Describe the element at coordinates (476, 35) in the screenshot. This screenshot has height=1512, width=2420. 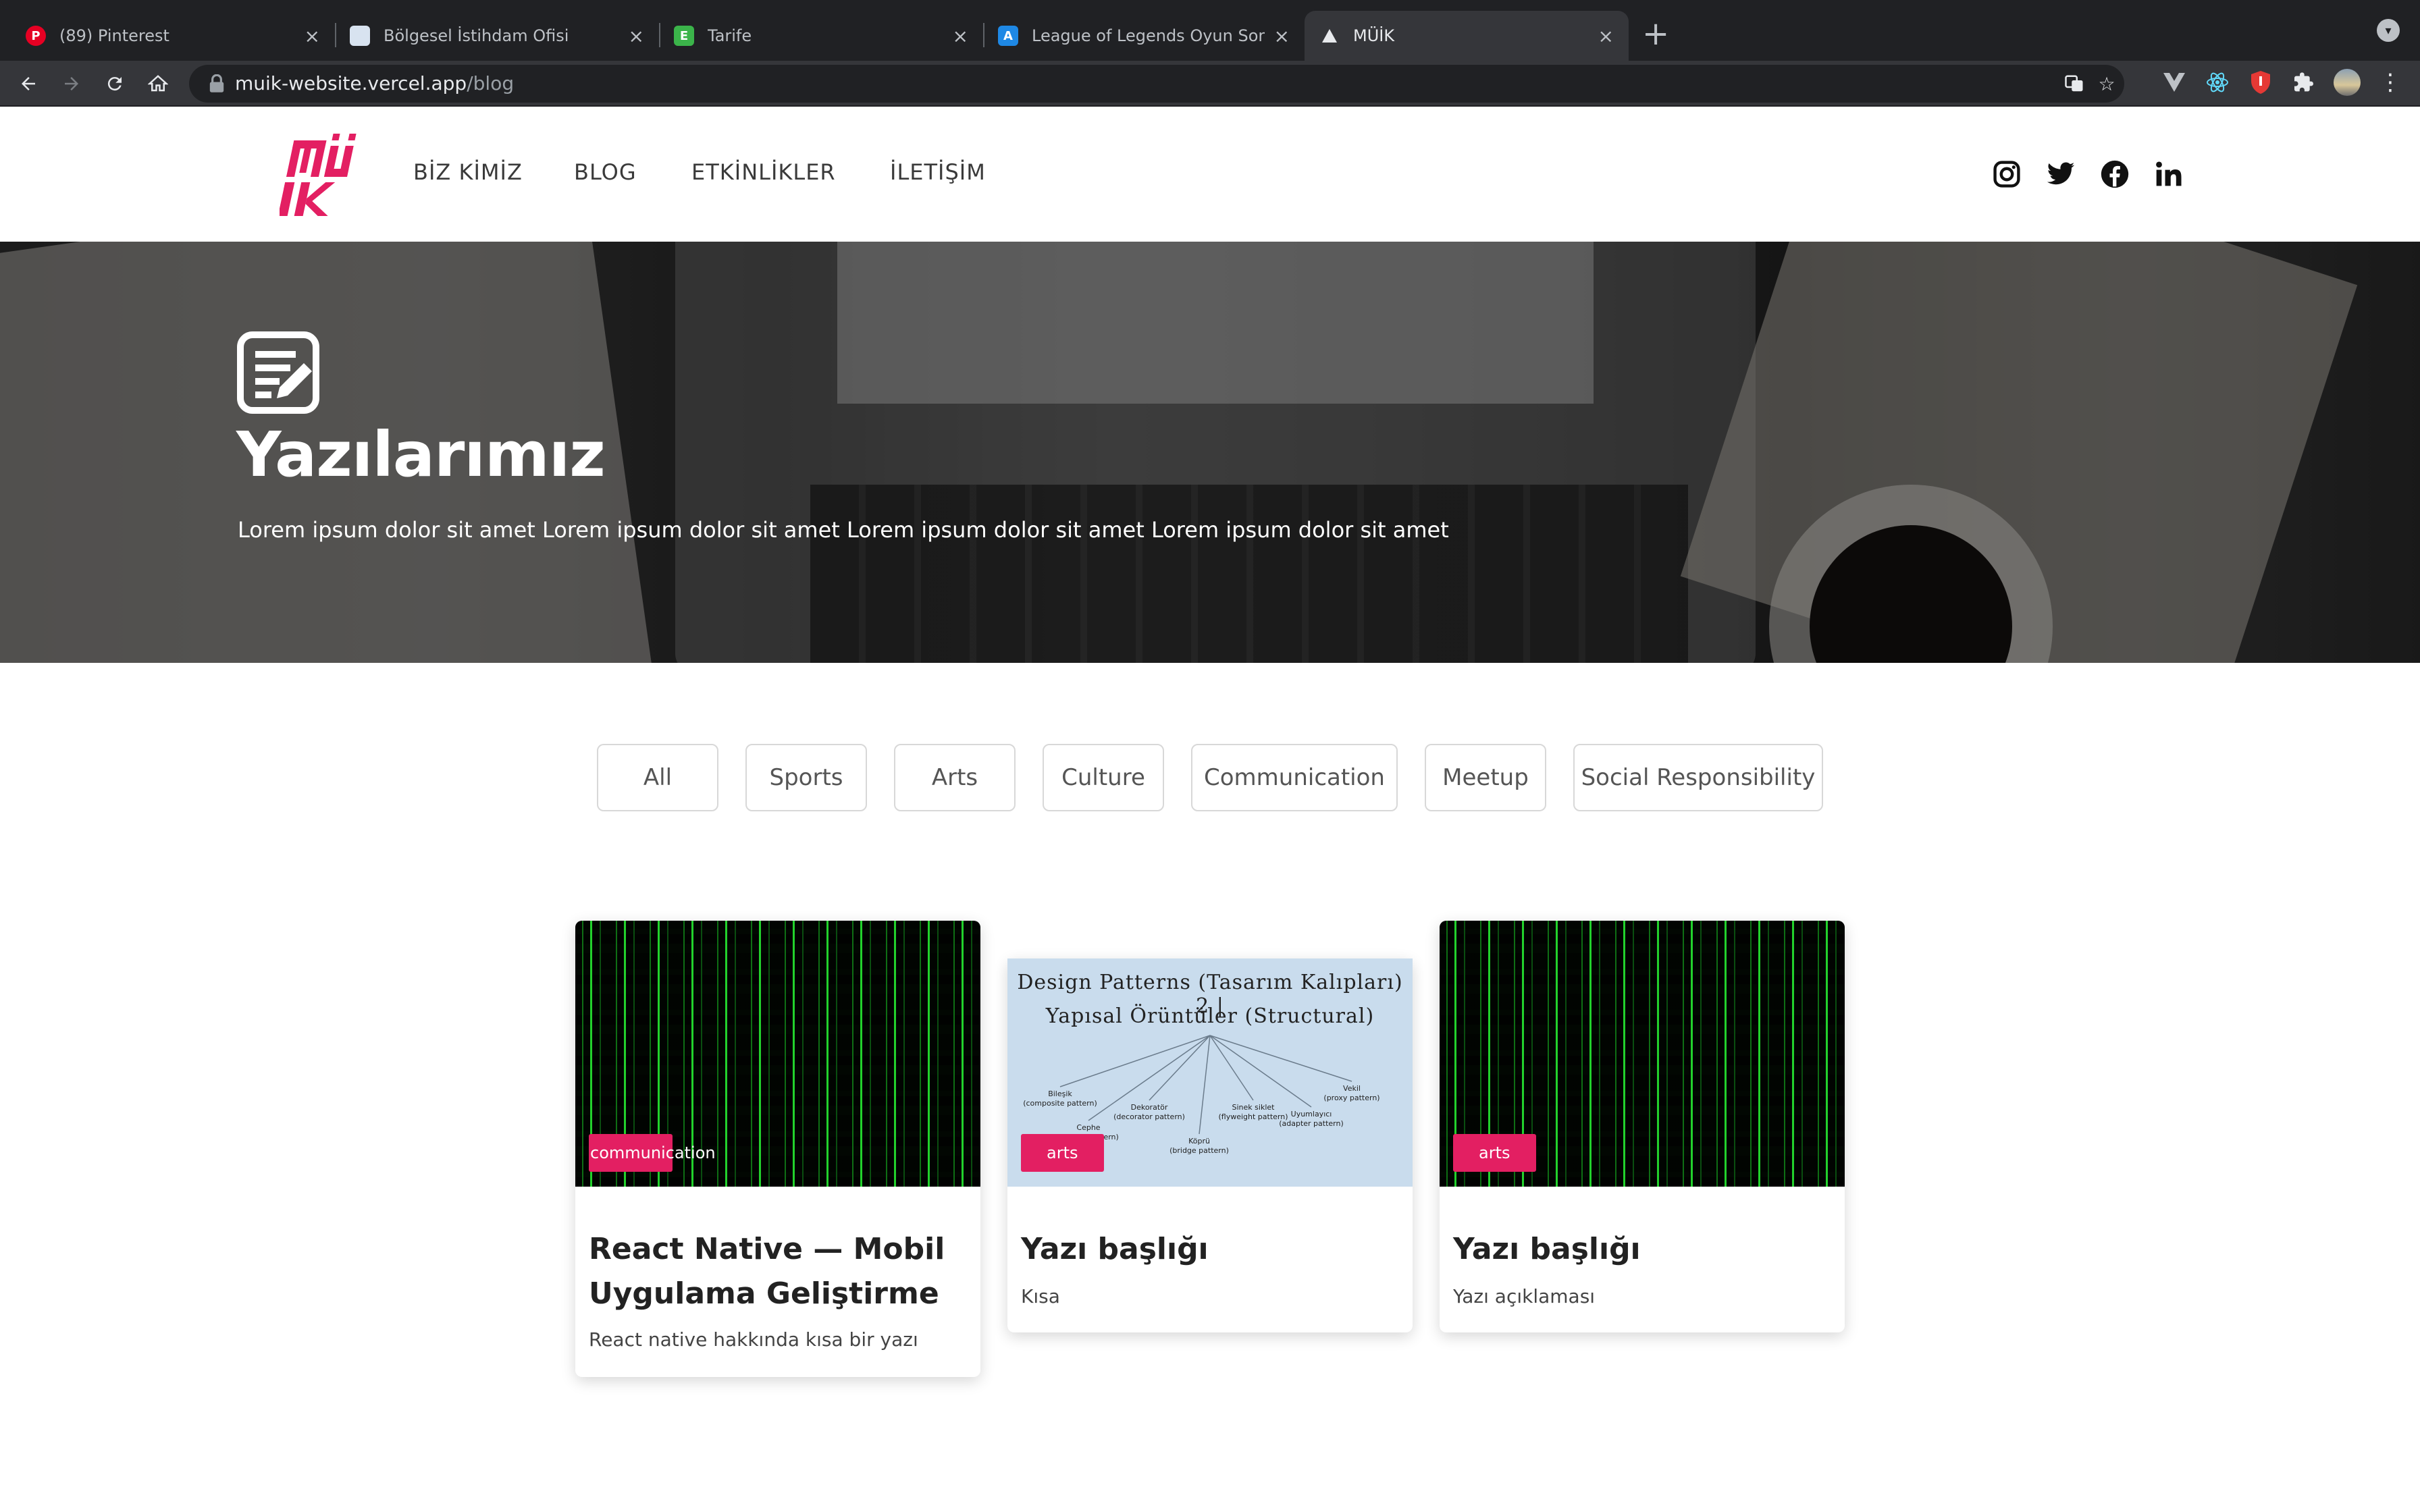
I see `tab-title: Bölgesel İstihdam Ofisi` at that location.